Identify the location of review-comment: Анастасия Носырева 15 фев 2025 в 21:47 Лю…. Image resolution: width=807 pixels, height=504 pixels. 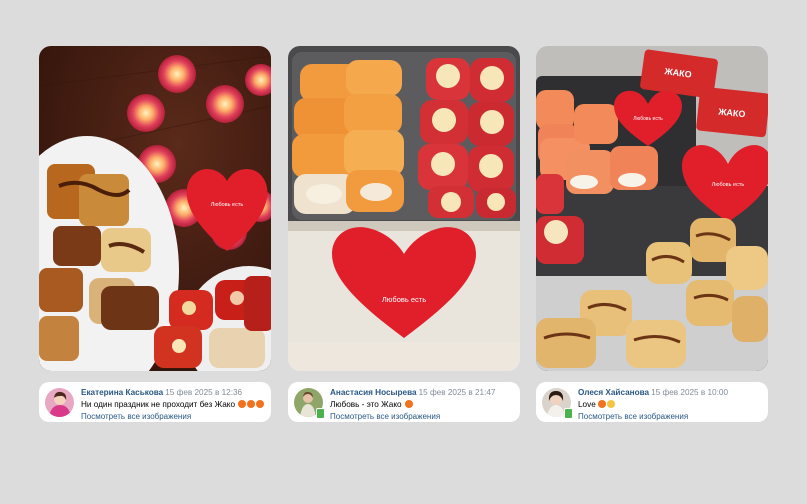
(404, 402).